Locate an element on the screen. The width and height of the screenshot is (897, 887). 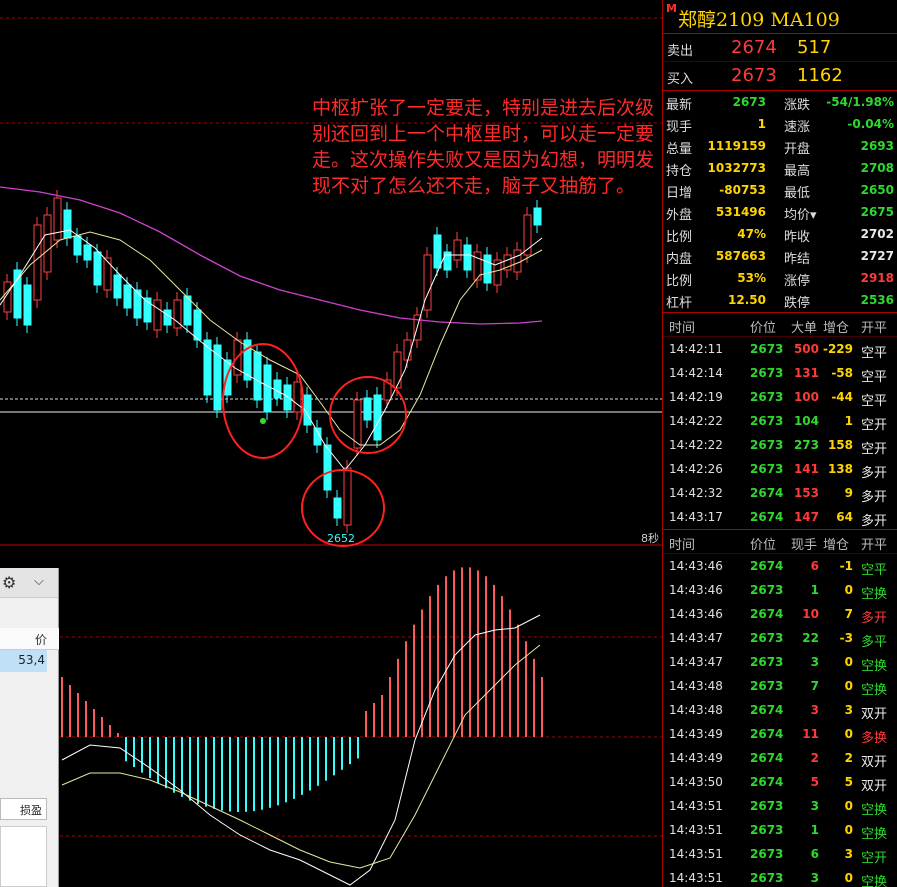
stat-value: 12.50 is located at coordinates (747, 300).